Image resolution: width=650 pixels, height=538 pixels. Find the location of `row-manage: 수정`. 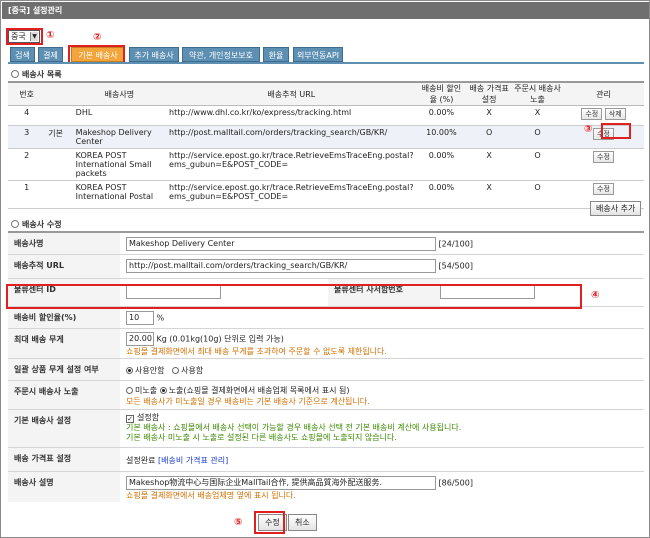

row-manage: 수정 is located at coordinates (603, 164).